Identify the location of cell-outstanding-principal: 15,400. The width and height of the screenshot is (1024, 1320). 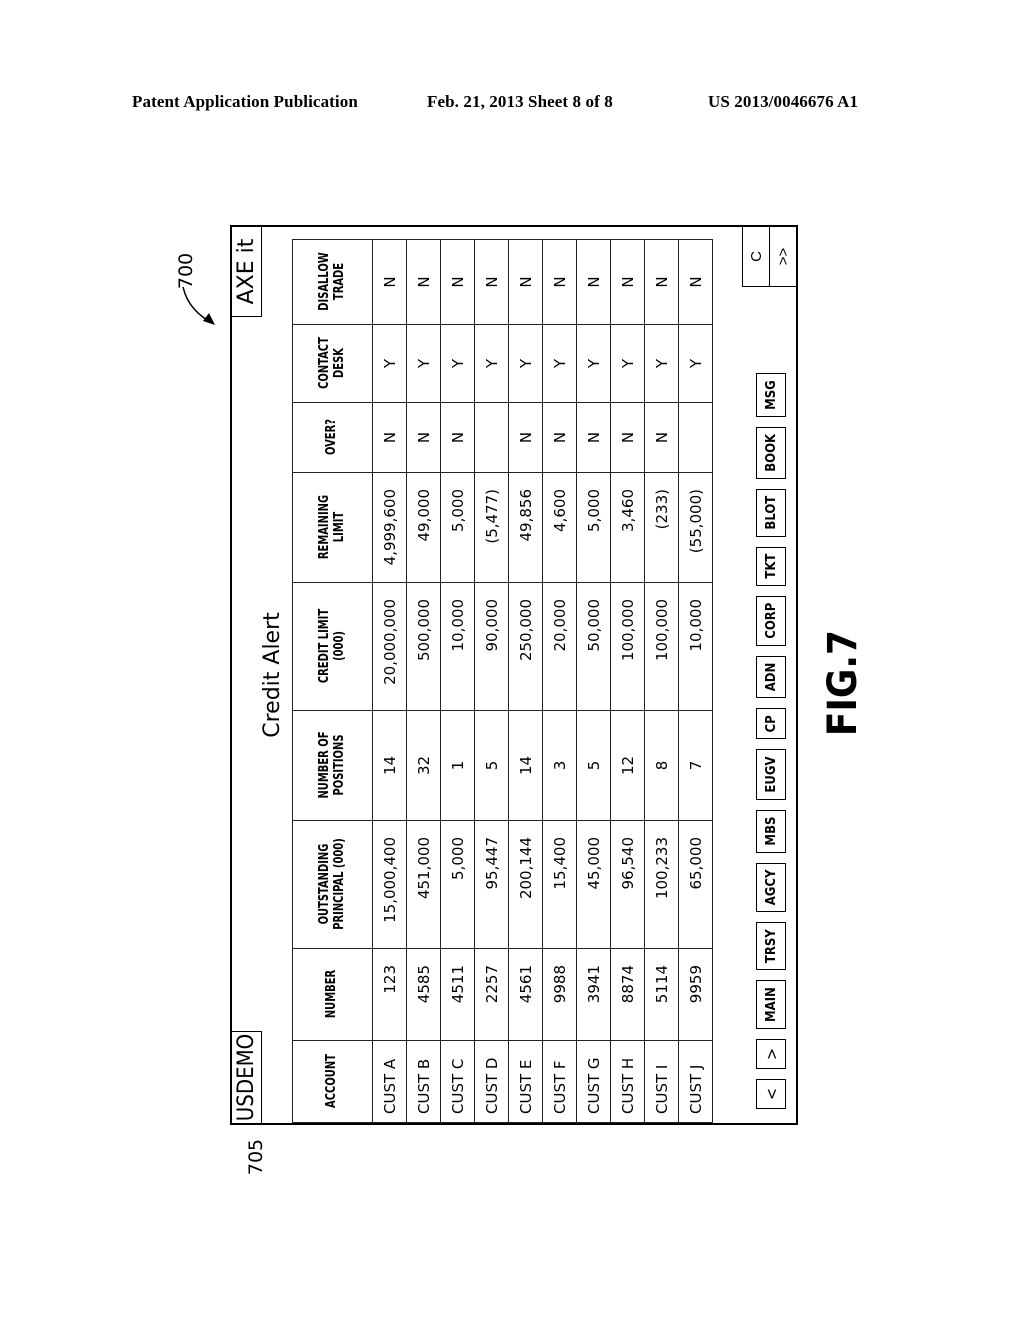
(559, 884).